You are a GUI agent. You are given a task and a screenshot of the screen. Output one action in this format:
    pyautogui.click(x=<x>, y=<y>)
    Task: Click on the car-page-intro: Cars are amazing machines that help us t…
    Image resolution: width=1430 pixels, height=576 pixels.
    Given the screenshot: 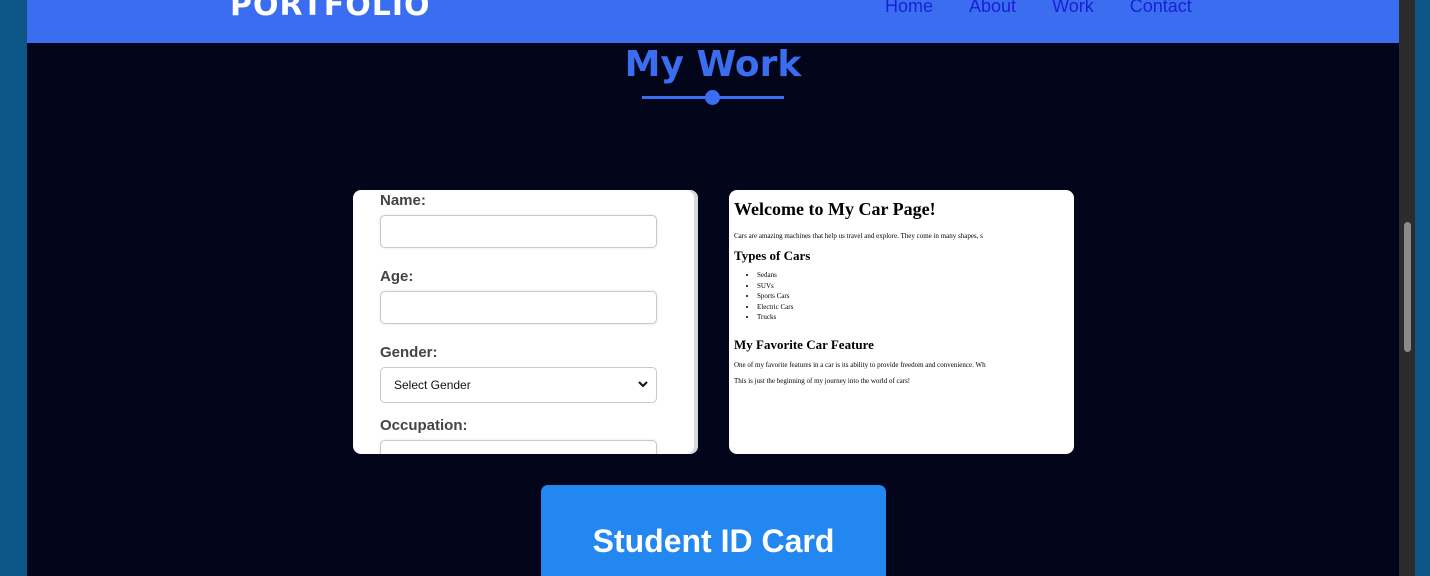 What is the action you would take?
    pyautogui.click(x=858, y=236)
    